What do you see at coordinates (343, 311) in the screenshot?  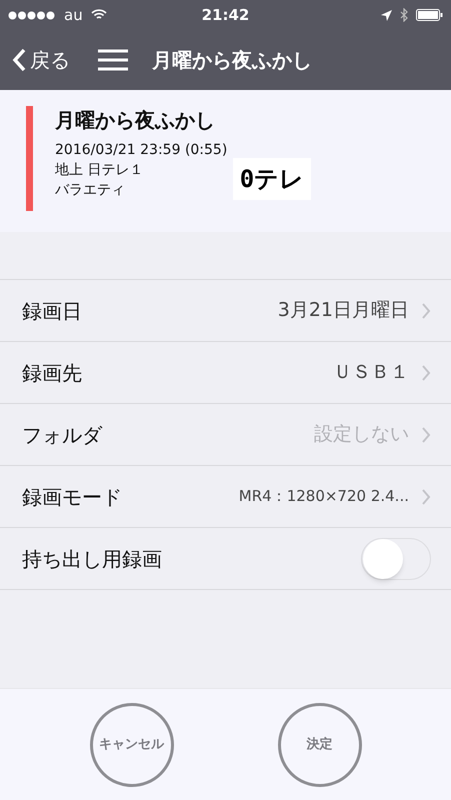 I see `setting-value: 3月21日月曜日` at bounding box center [343, 311].